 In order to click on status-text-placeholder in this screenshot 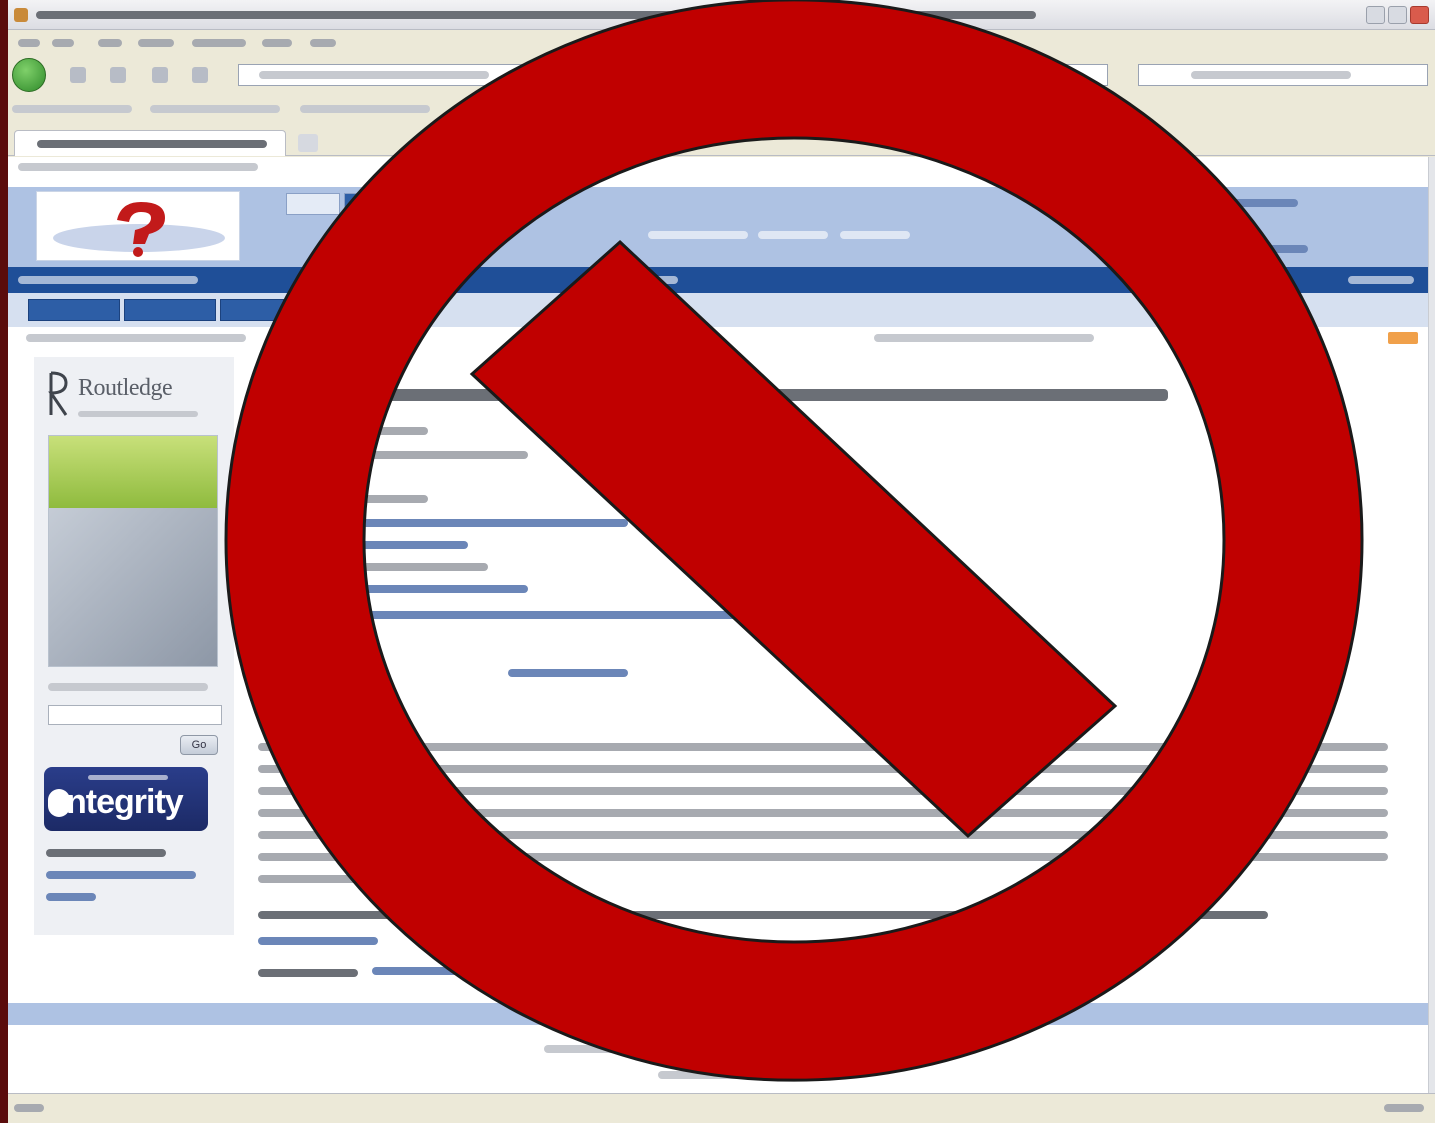, I will do `click(29, 1108)`.